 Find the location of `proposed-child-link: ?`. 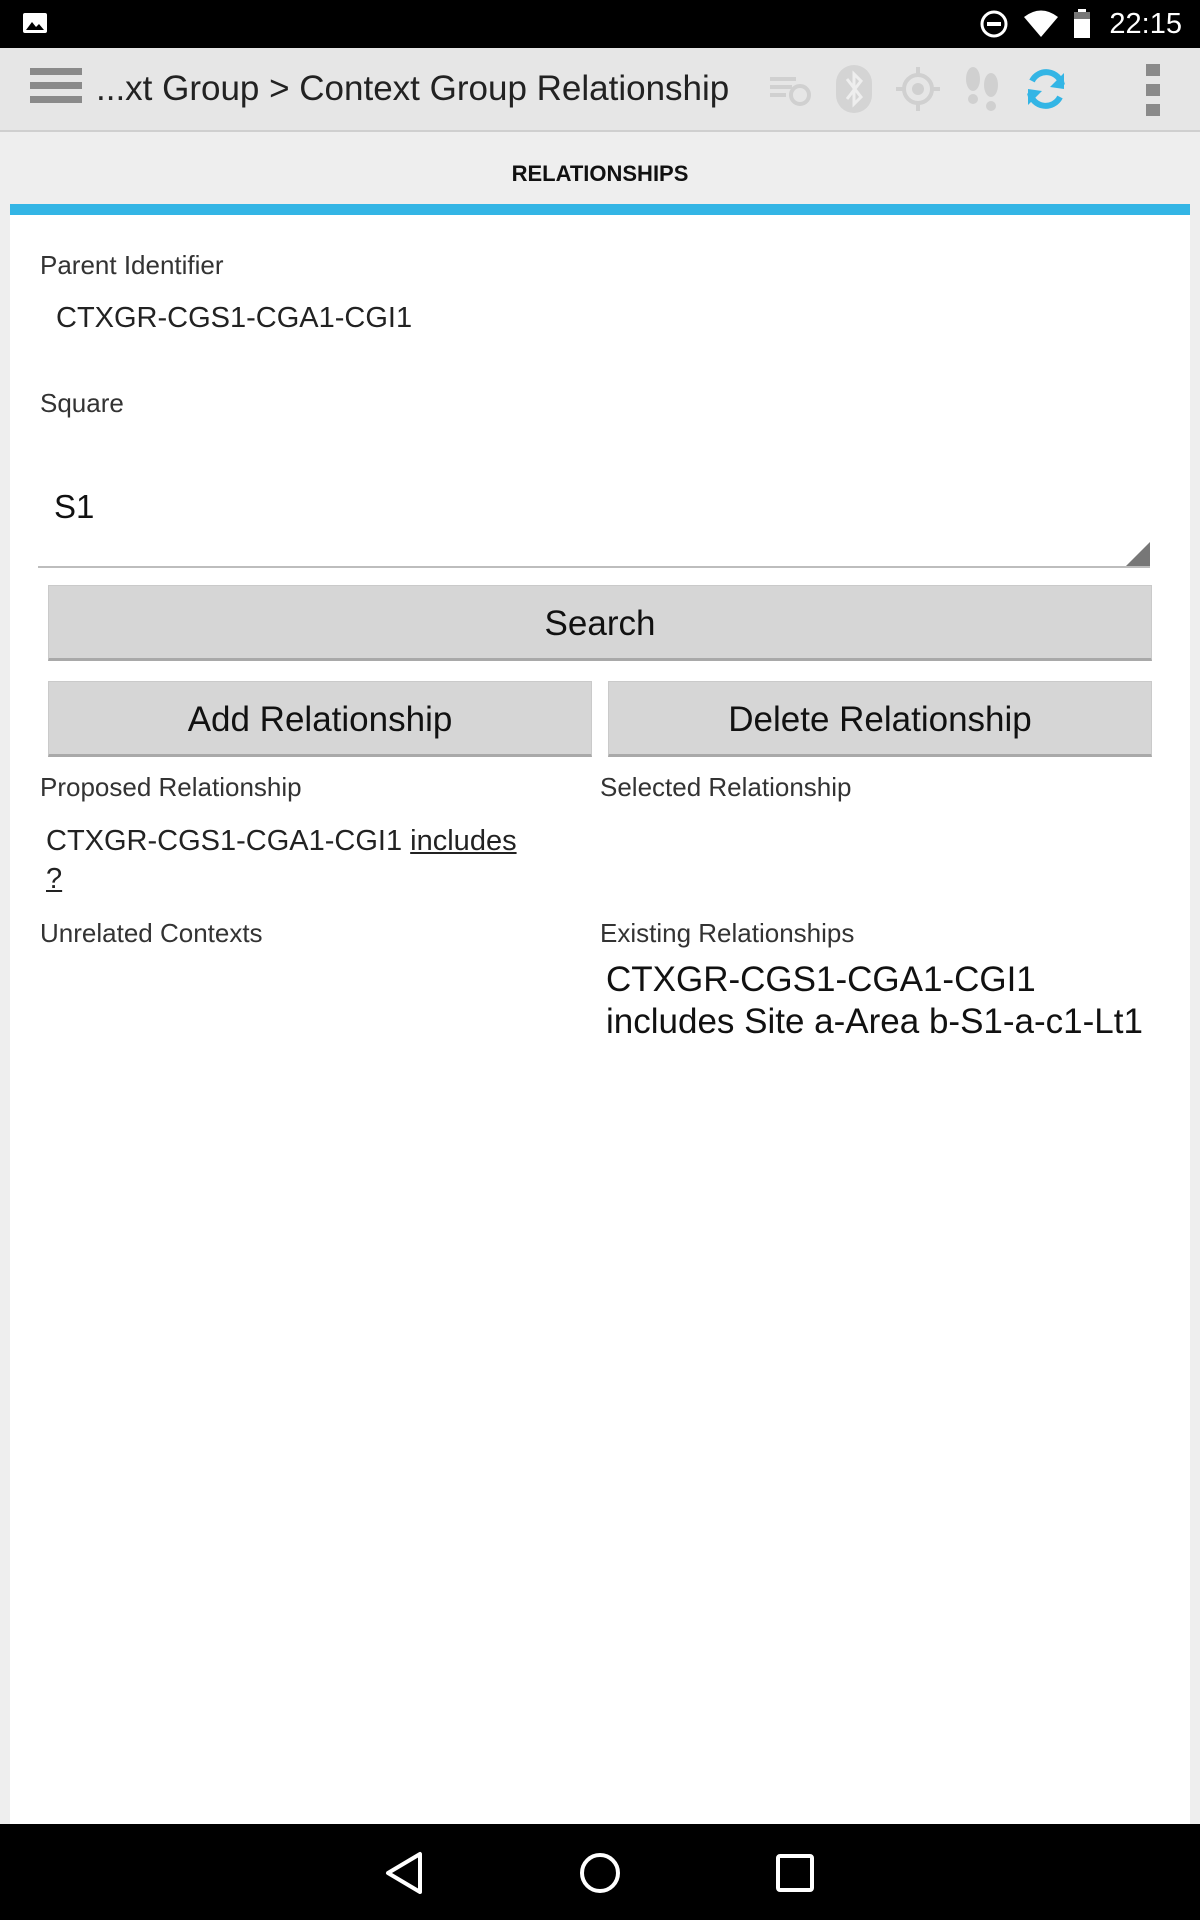

proposed-child-link: ? is located at coordinates (54, 879).